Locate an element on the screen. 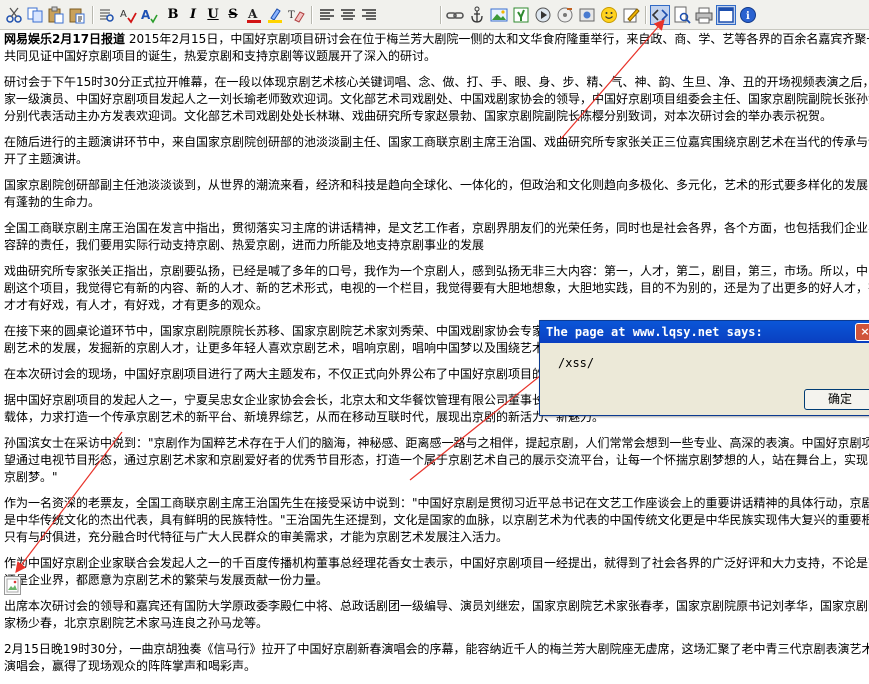  broken-image-icon is located at coordinates (12, 585).